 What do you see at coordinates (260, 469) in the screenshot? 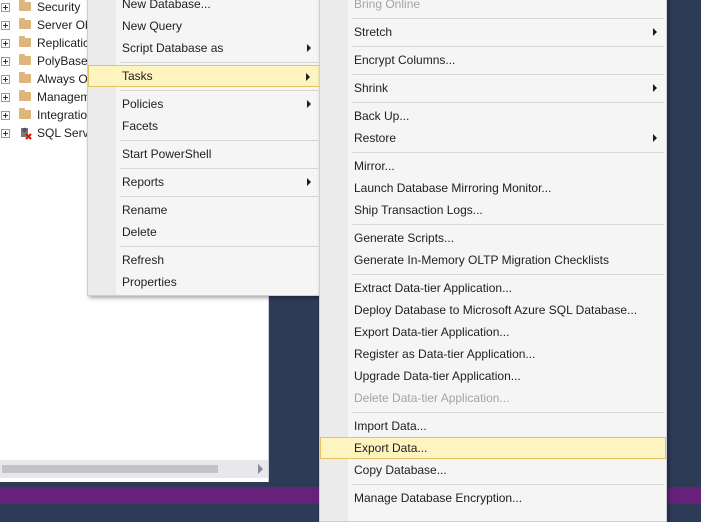
I see `scroll-right-arrow-icon` at bounding box center [260, 469].